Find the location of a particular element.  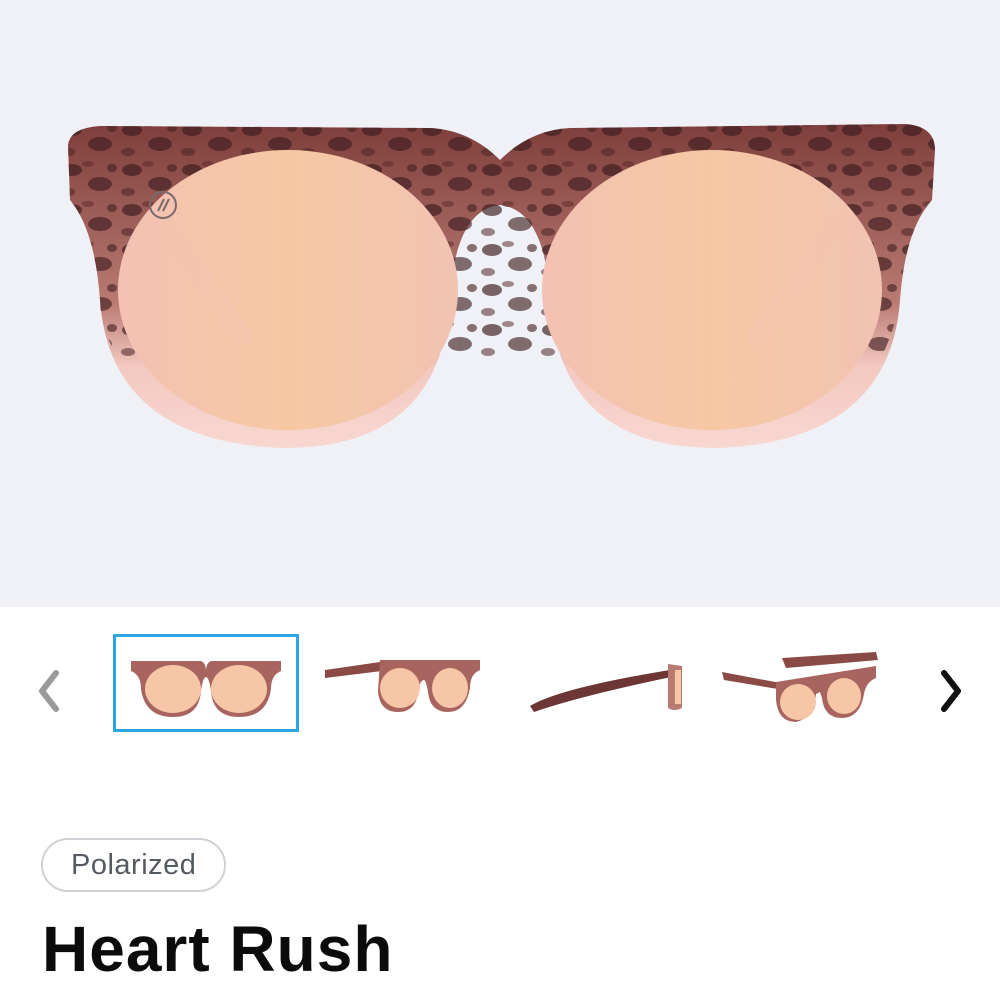

next-image-button is located at coordinates (951, 691).